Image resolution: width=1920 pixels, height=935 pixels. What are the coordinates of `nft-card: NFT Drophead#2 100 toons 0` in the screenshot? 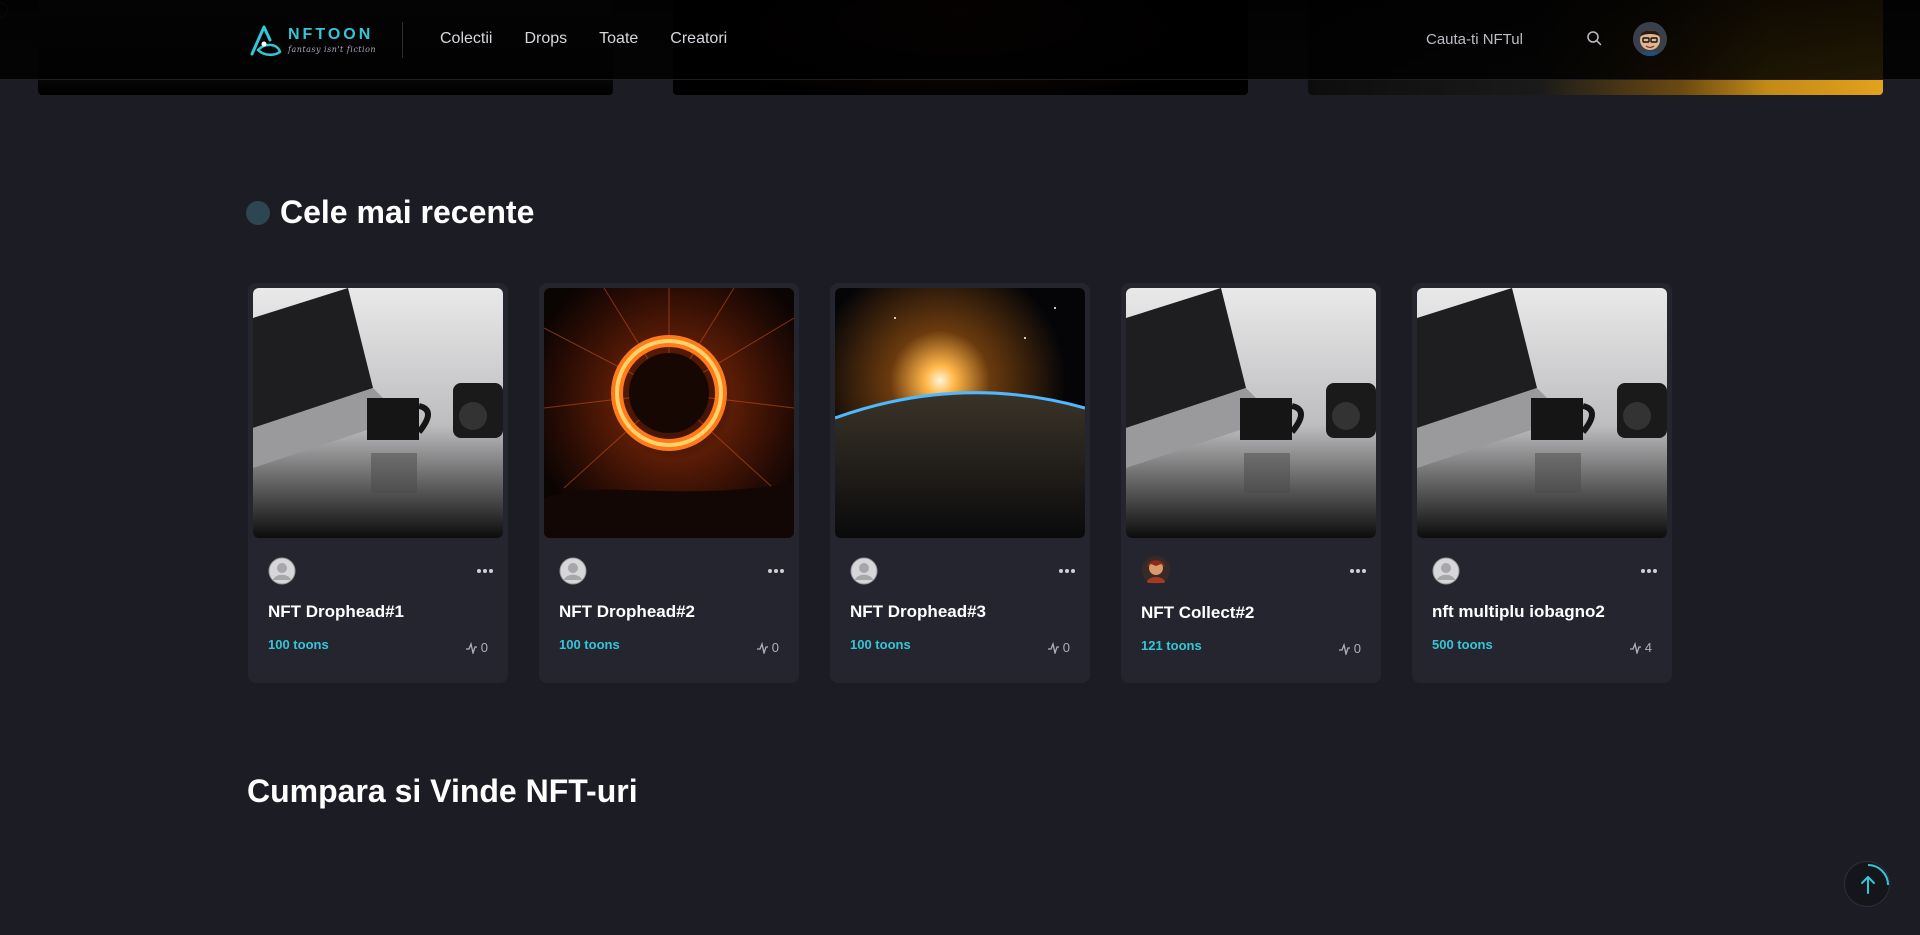 It's located at (669, 483).